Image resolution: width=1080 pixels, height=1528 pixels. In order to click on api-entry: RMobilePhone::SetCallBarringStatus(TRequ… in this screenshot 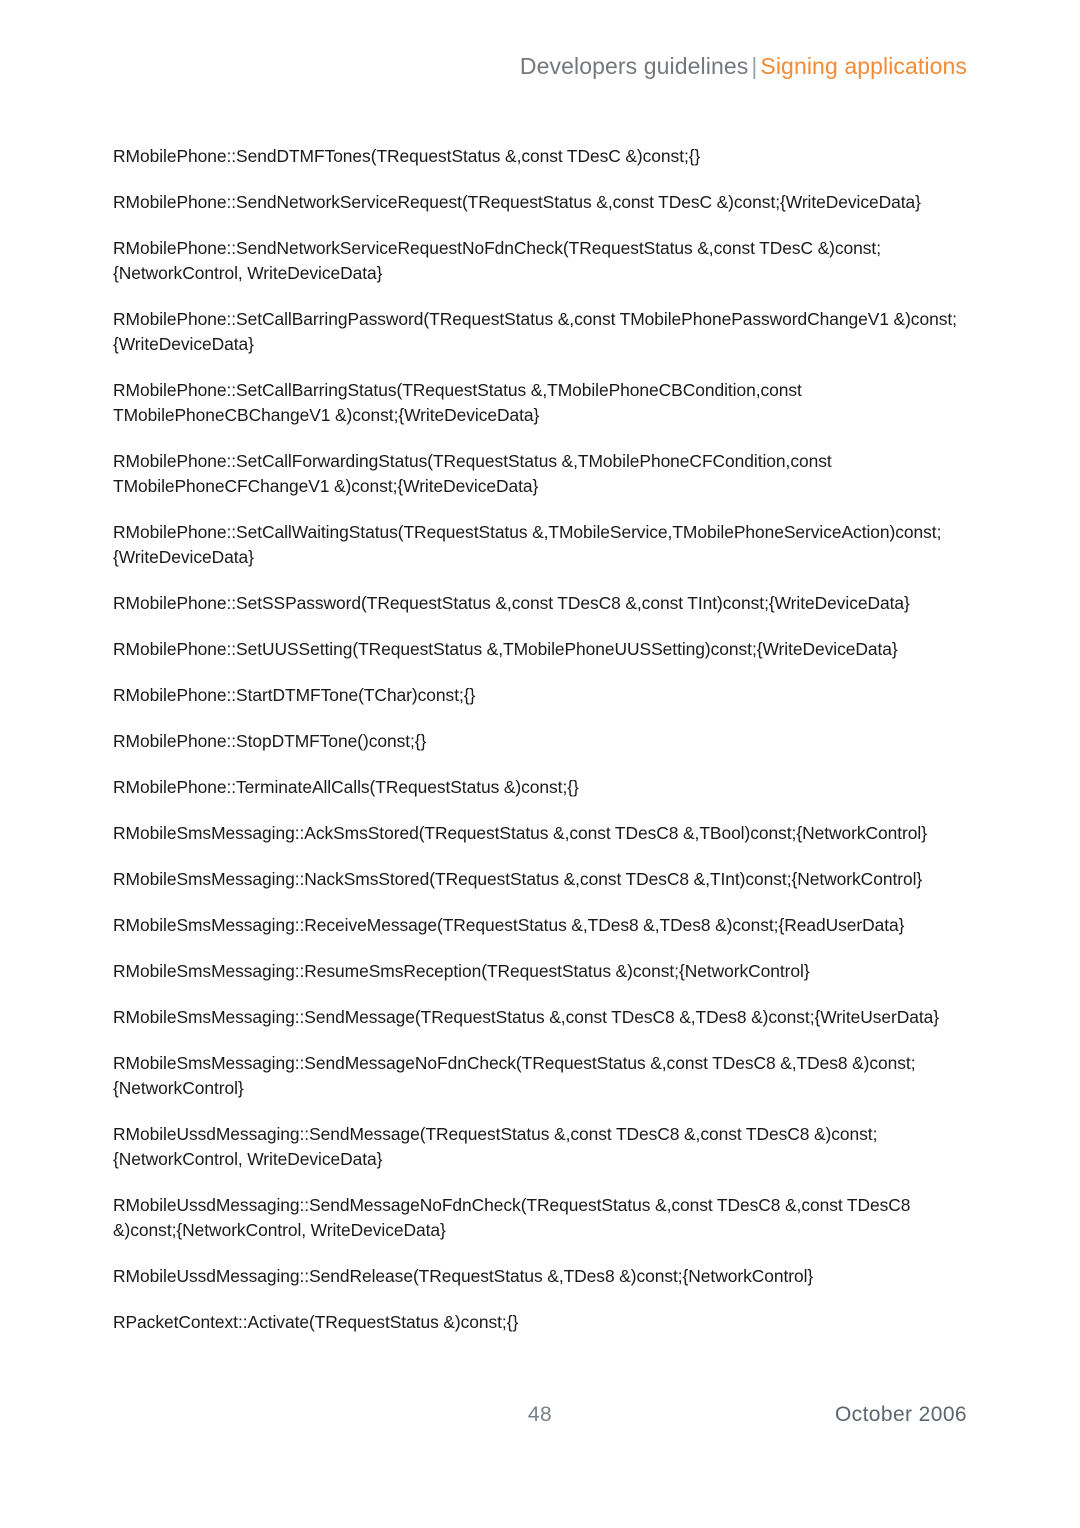, I will do `click(457, 402)`.